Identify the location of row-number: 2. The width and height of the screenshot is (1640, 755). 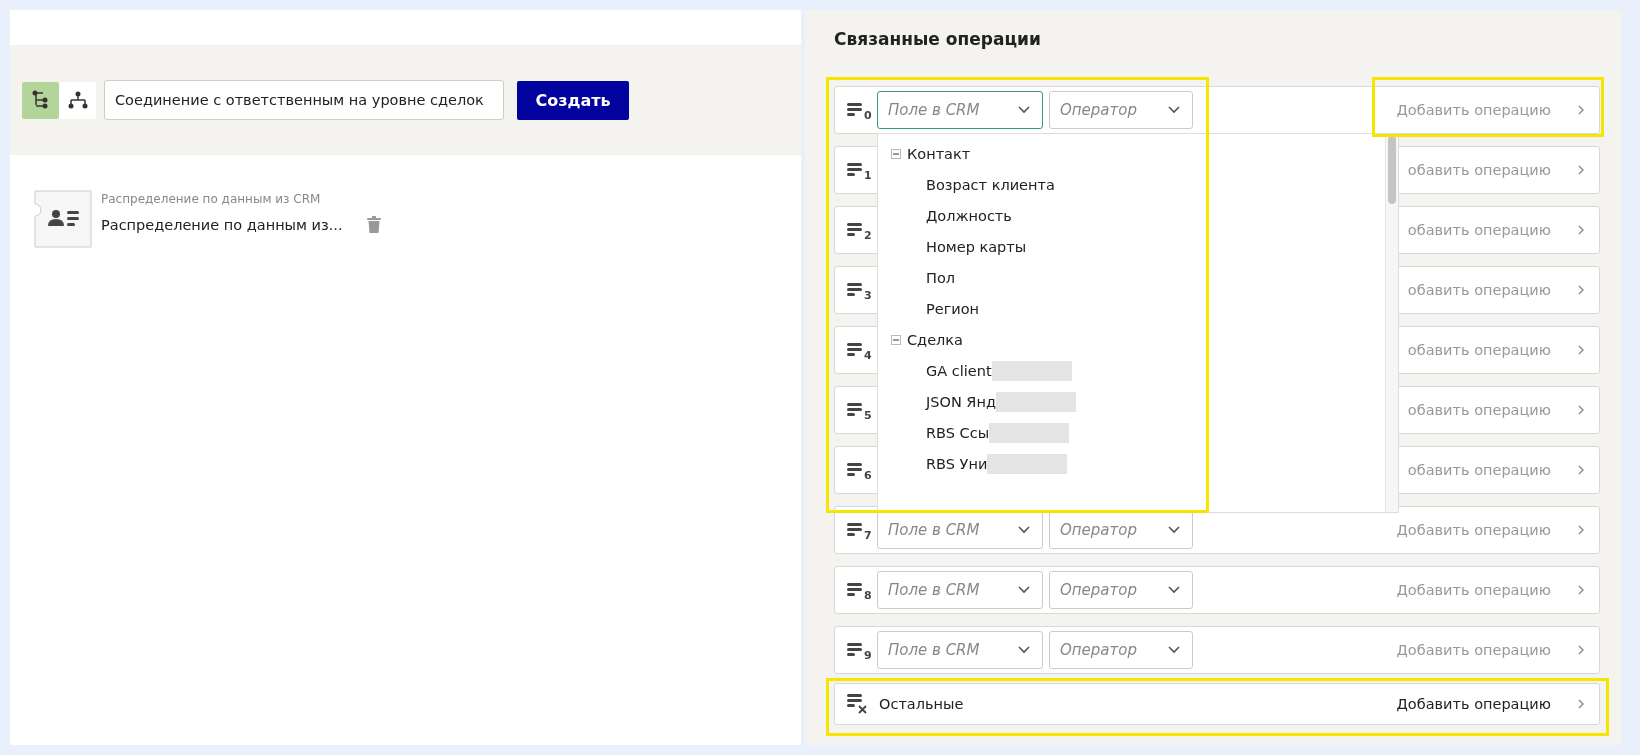
(868, 235).